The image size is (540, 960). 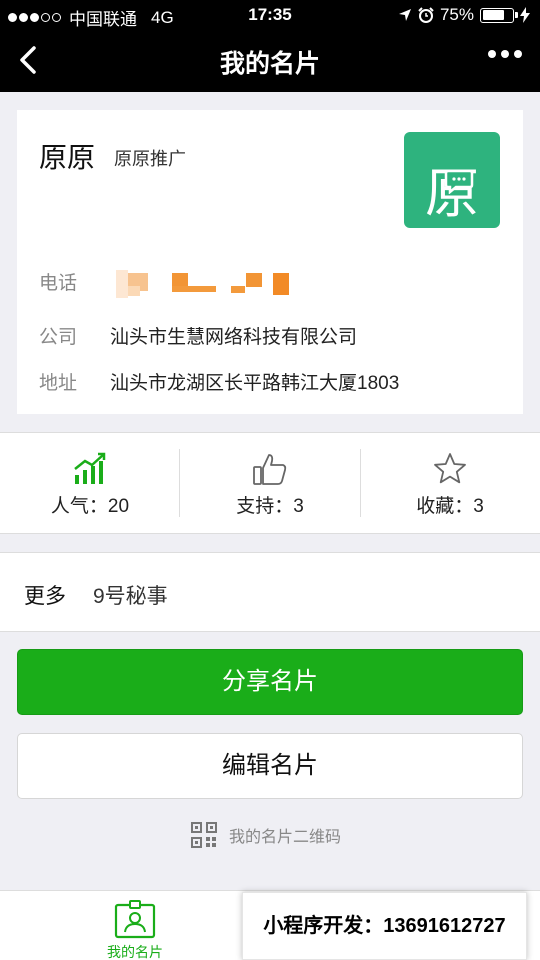 I want to click on stat-support: 支持：3, so click(x=270, y=484).